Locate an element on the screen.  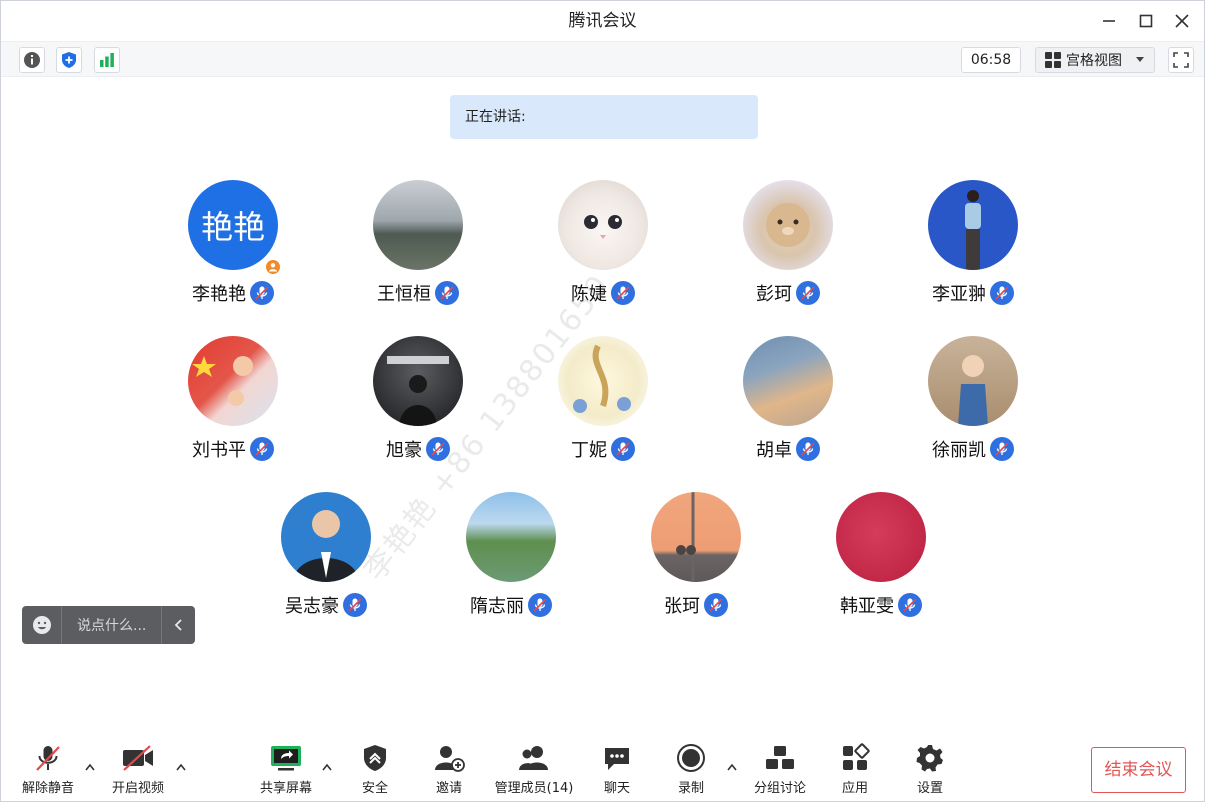
top-toolbar: 06:58 宫格视图 is located at coordinates (602, 59).